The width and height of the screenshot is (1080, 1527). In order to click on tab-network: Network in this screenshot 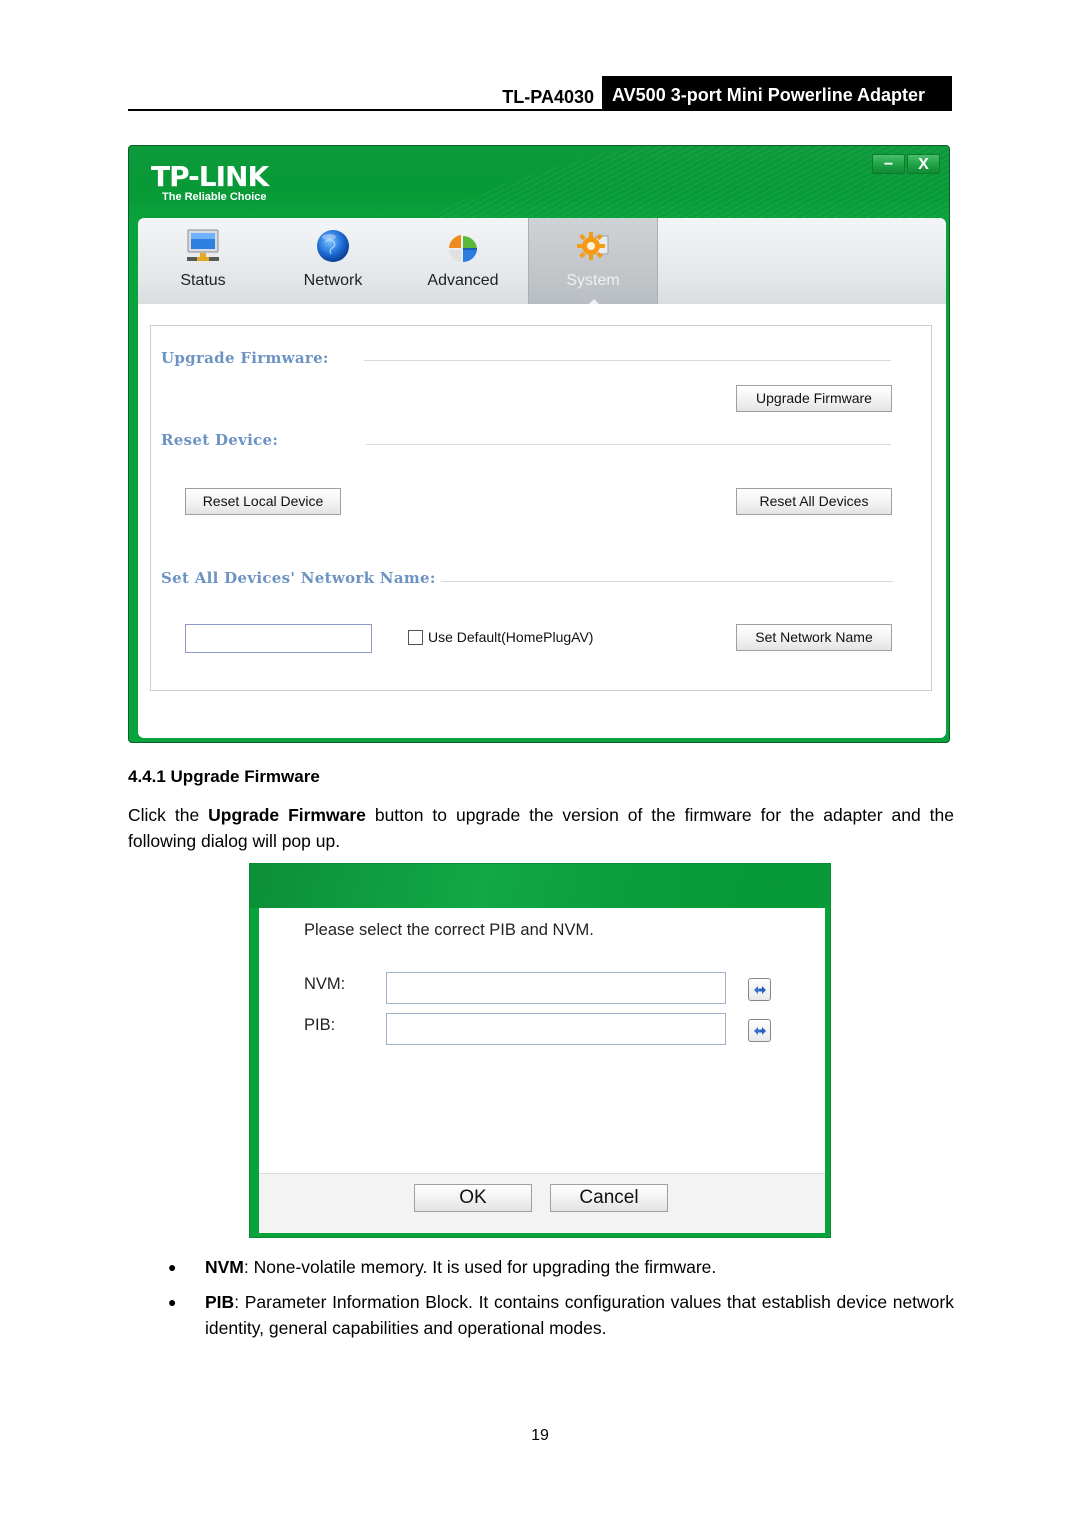, I will do `click(333, 261)`.